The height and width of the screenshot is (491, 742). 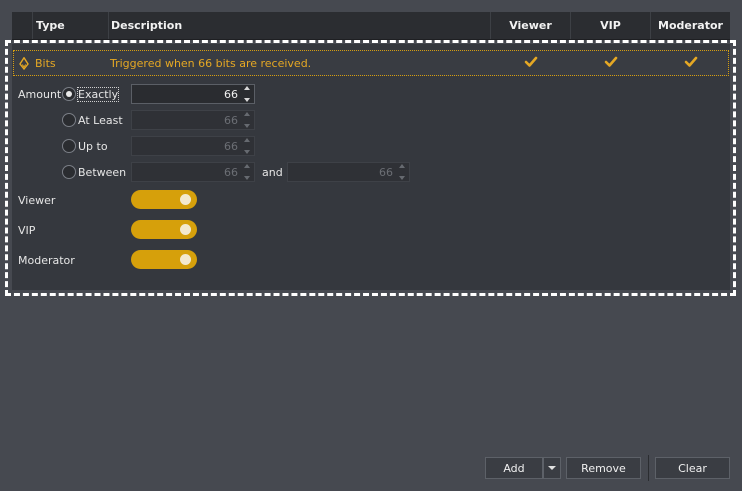 What do you see at coordinates (193, 172) in the screenshot?
I see `between-min-stepper: 66` at bounding box center [193, 172].